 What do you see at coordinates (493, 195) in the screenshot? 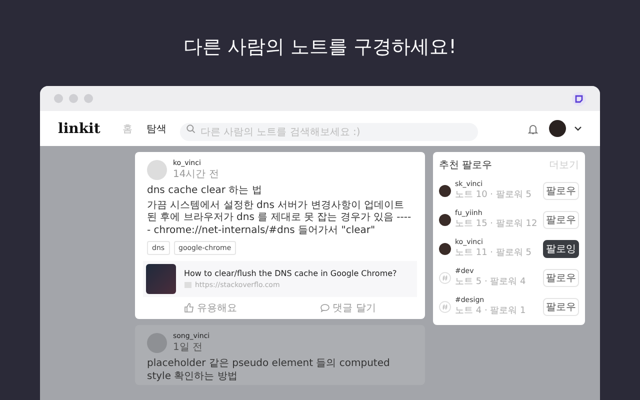
I see `follow-stats: 노트 10 · 팔로워 5` at bounding box center [493, 195].